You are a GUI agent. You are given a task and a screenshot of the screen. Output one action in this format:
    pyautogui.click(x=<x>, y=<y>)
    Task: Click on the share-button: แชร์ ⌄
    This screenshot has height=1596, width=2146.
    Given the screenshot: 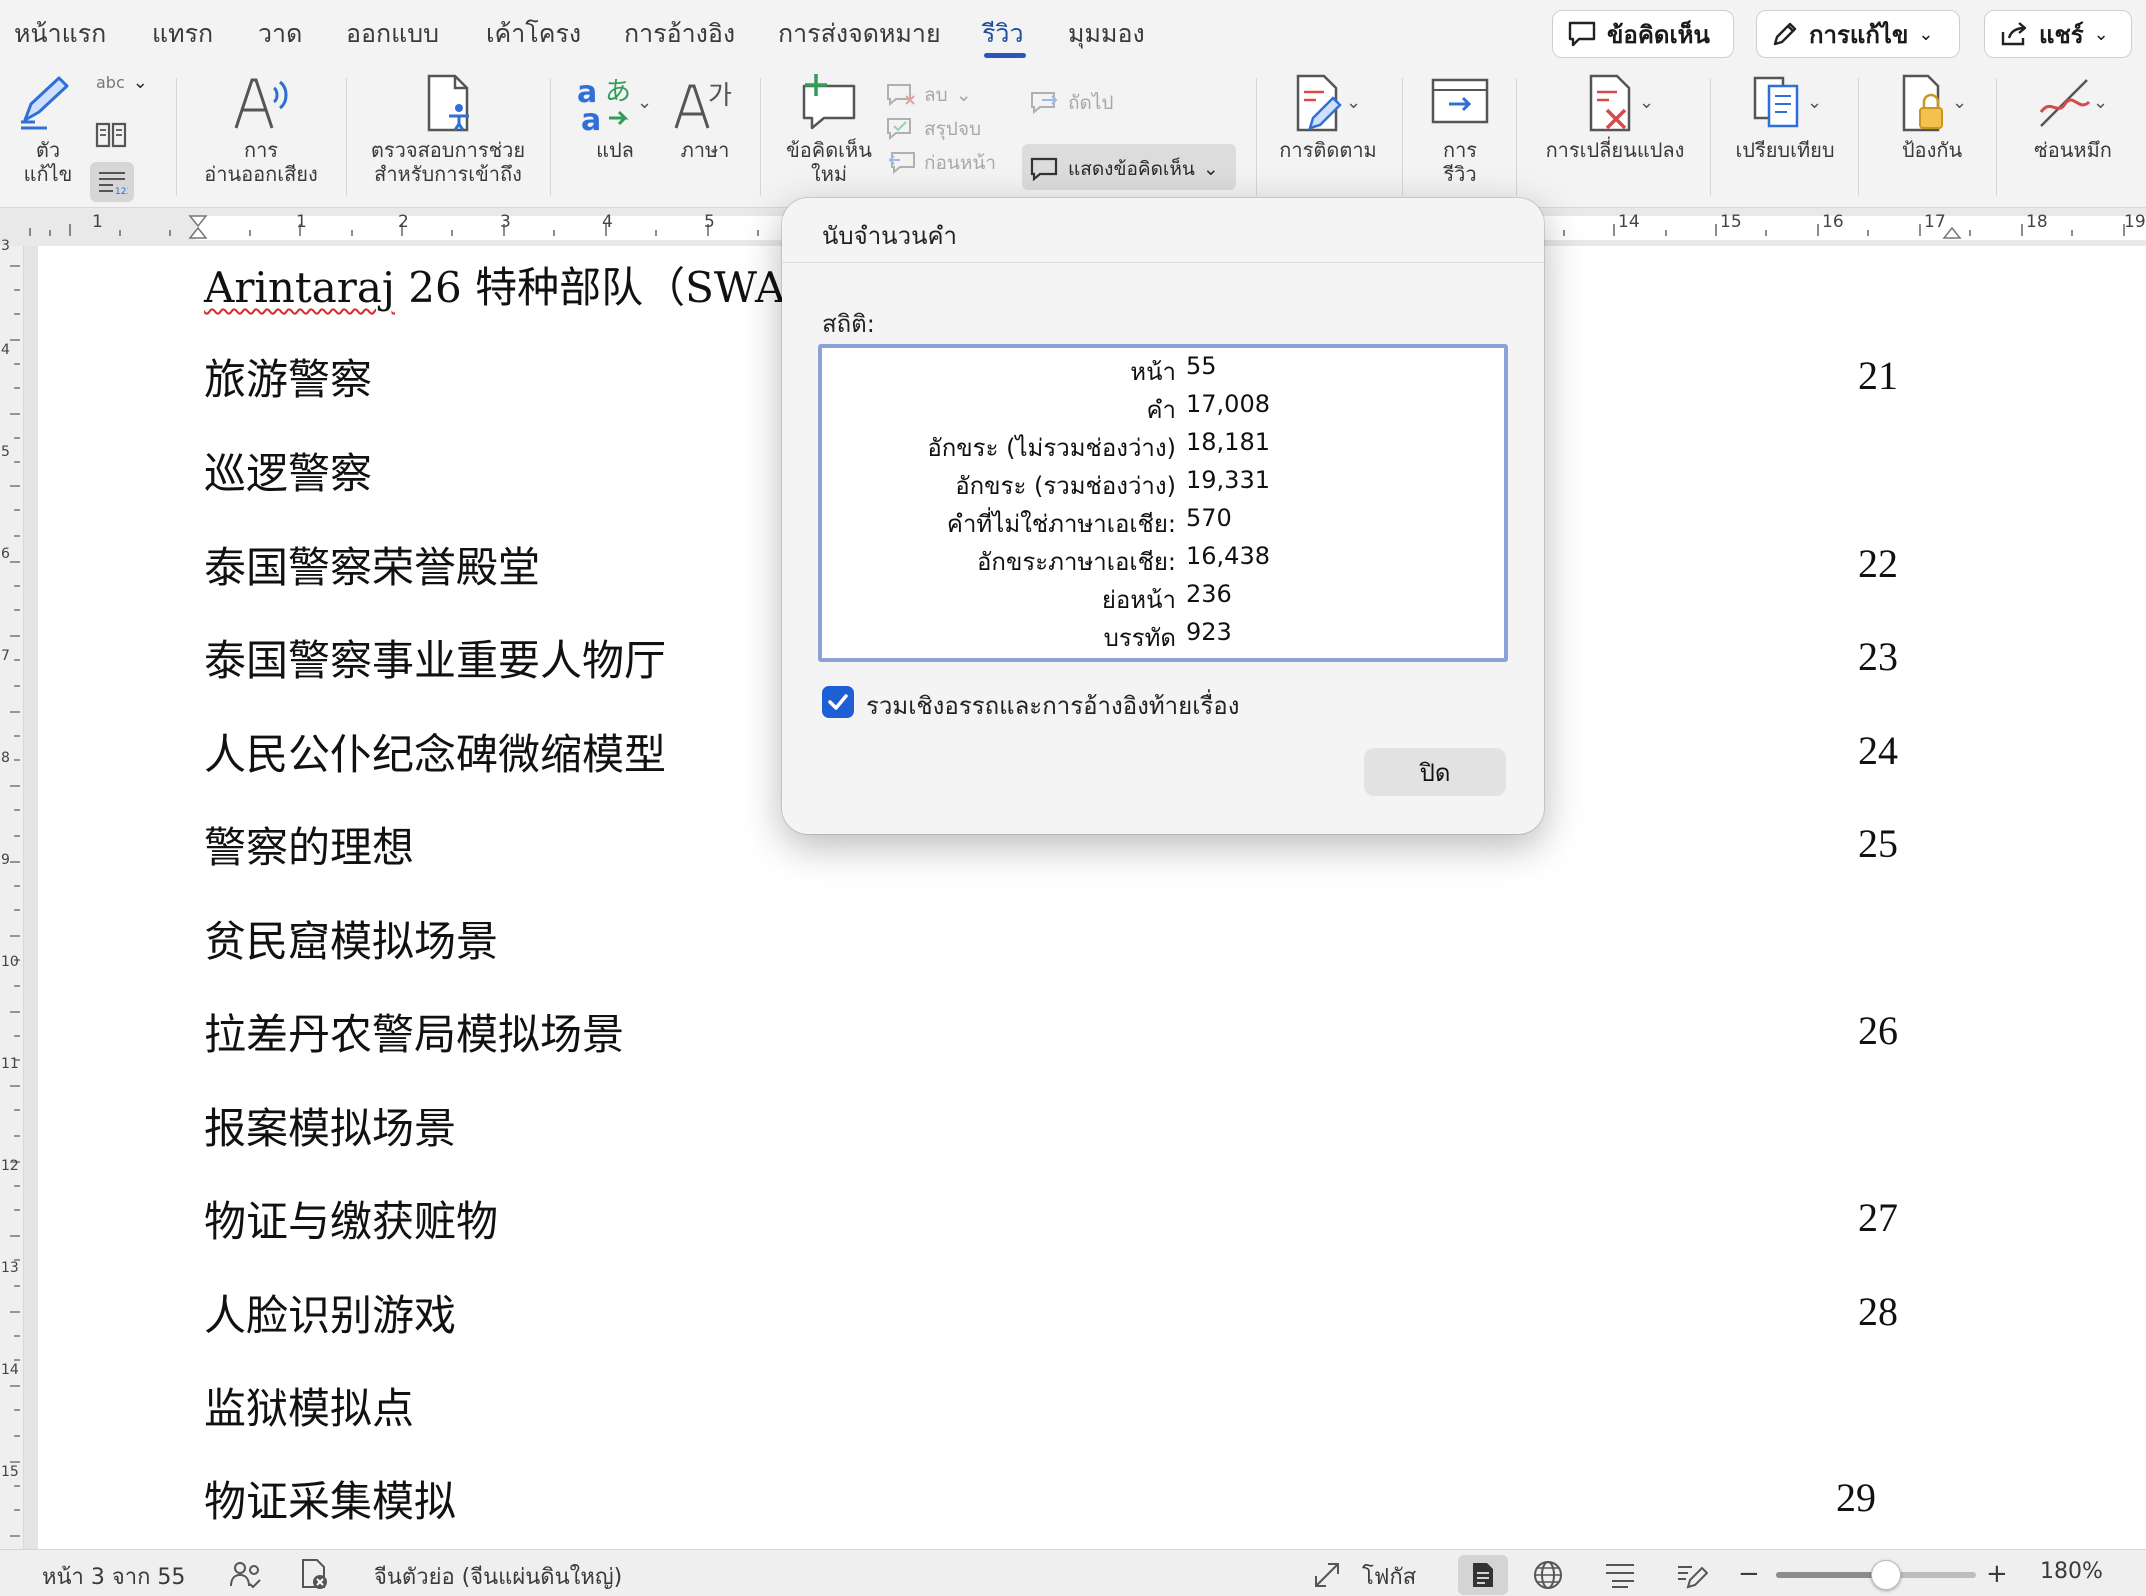 What is the action you would take?
    pyautogui.click(x=2058, y=34)
    